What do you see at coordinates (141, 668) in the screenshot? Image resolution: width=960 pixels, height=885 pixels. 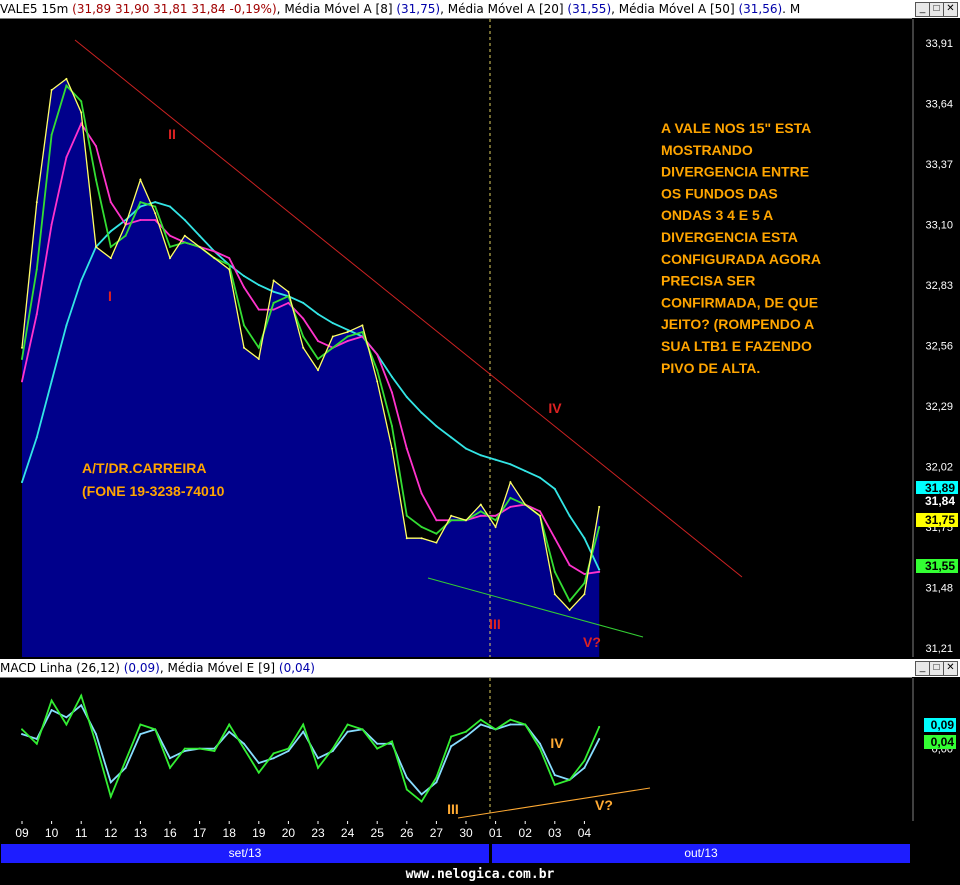 I see `macd-value: (0,09)` at bounding box center [141, 668].